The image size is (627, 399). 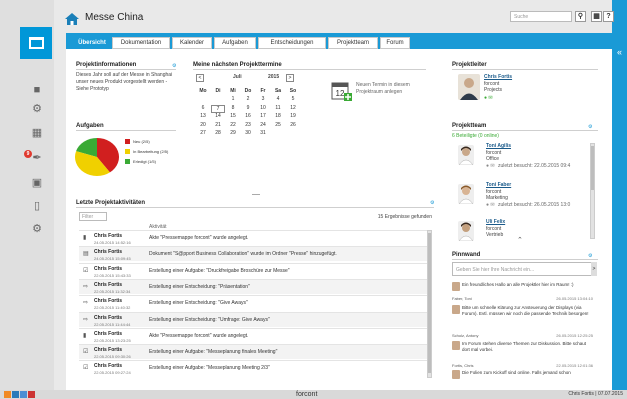 What do you see at coordinates (31, 394) in the screenshot?
I see `flag-icon` at bounding box center [31, 394].